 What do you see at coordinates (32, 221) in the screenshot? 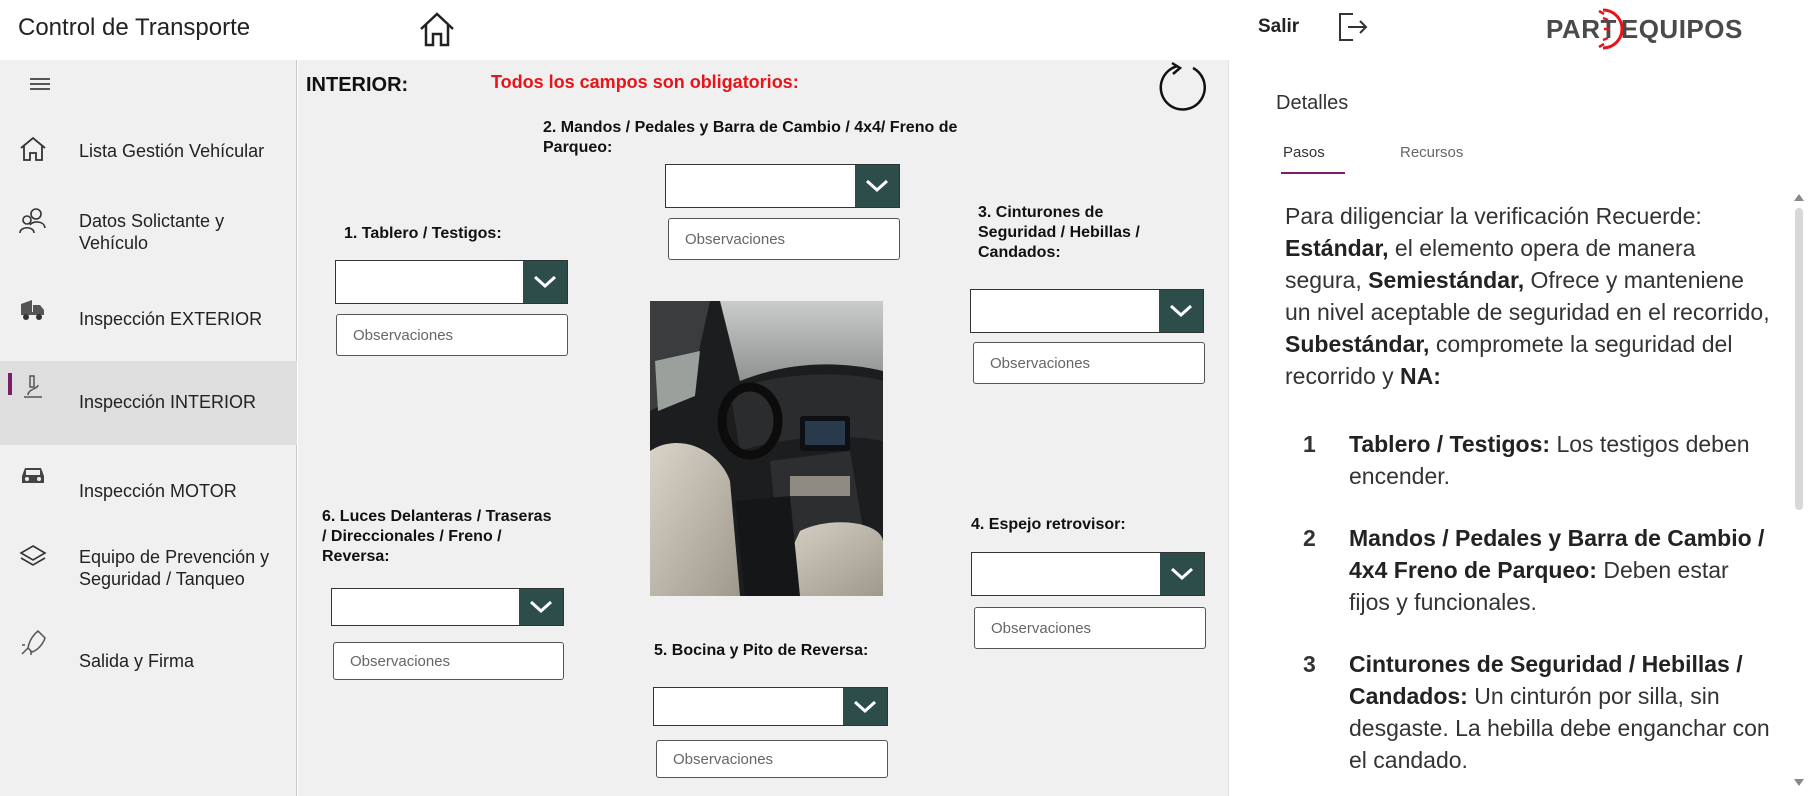
I see `people-icon` at bounding box center [32, 221].